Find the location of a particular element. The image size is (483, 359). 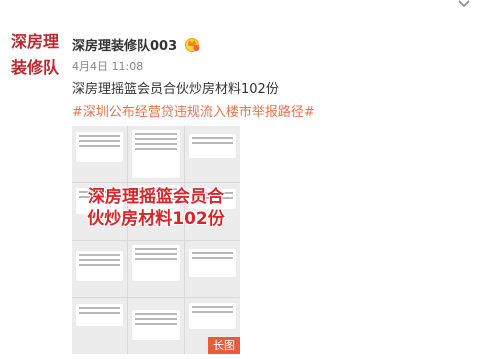

image-overlay-title: 深房理摇篮会员合 伙炒房材料102份 is located at coordinates (156, 208).